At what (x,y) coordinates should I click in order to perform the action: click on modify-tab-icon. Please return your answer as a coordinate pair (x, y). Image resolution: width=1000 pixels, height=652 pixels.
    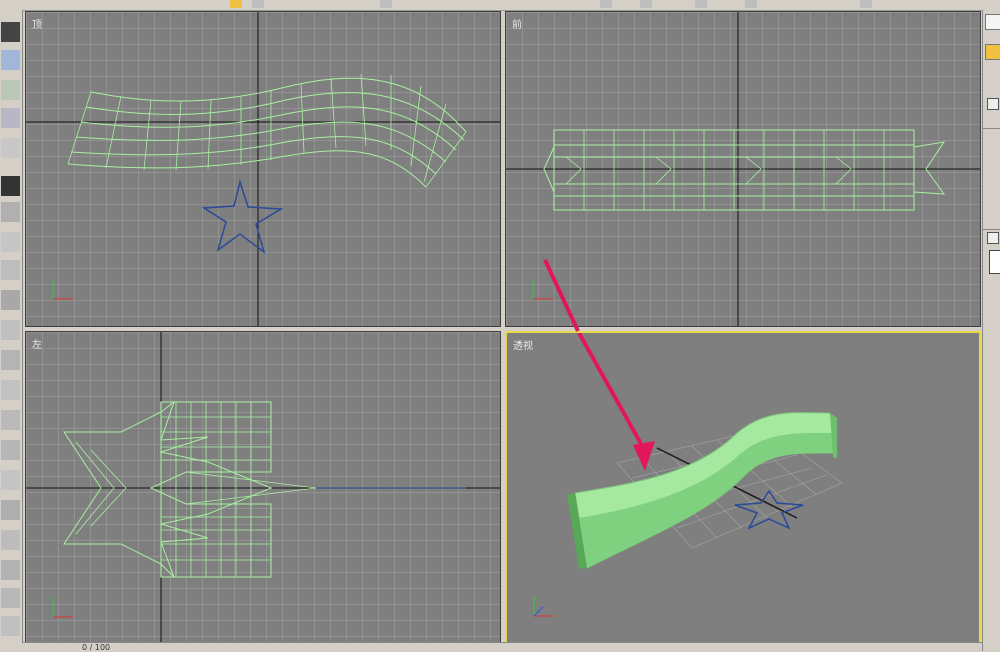
    Looking at the image, I should click on (992, 52).